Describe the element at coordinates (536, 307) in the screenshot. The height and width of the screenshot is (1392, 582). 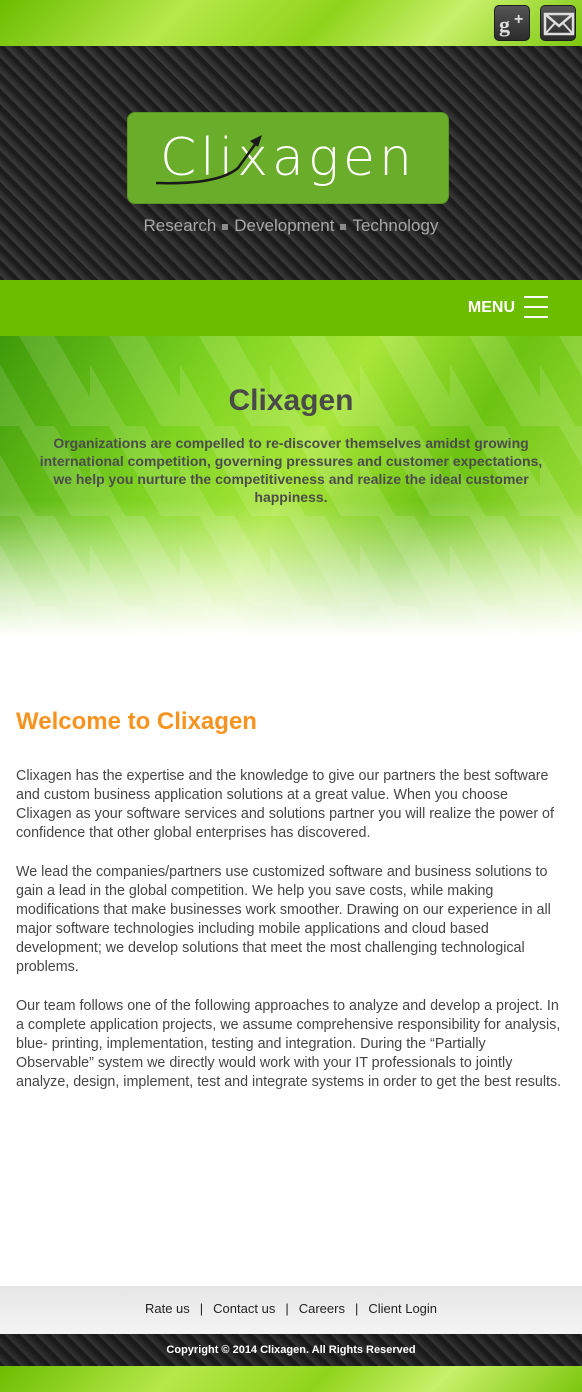
I see `hamburger-icon` at that location.